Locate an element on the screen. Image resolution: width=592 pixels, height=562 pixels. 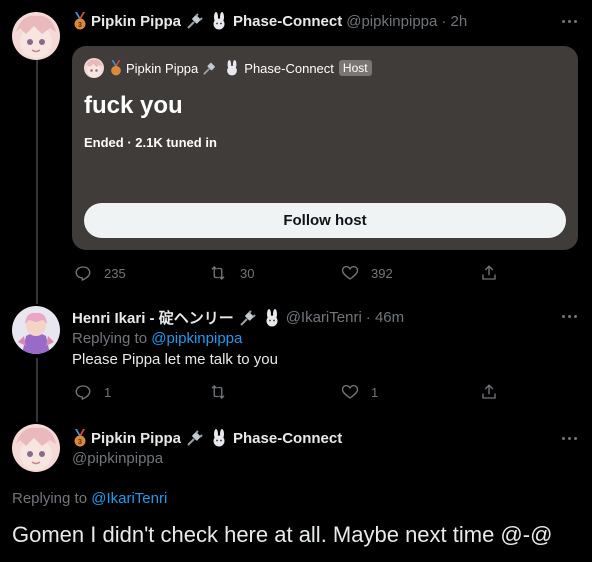
replying-handle-link: @IkariTenri is located at coordinates (129, 498).